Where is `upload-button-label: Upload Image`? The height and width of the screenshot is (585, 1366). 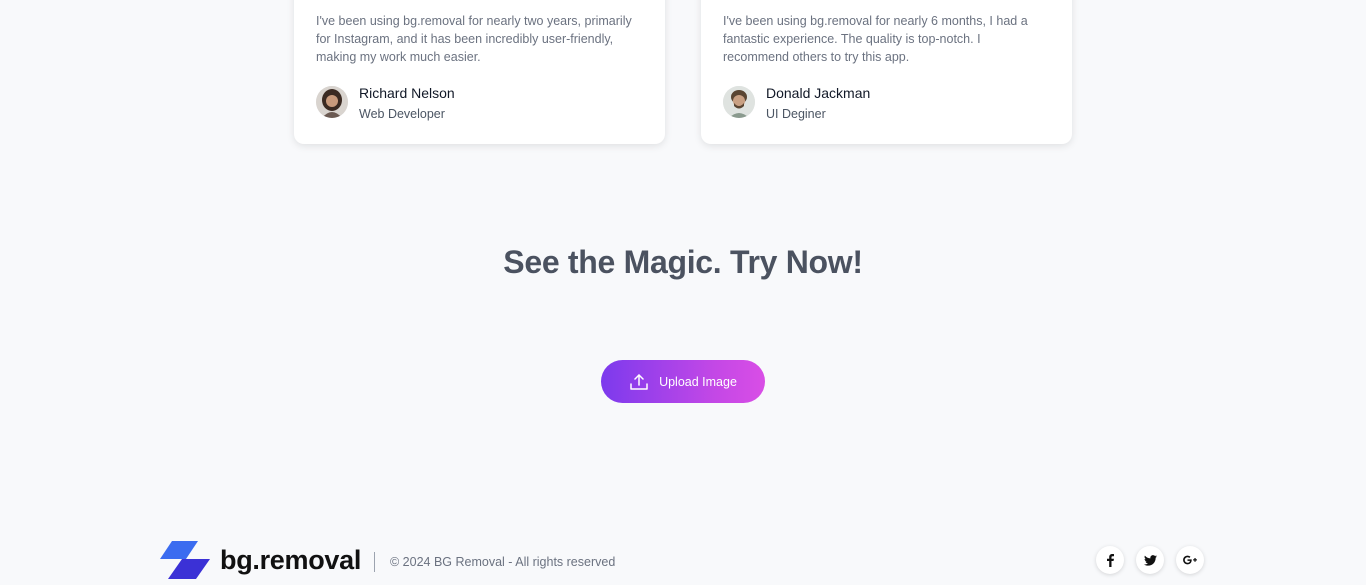 upload-button-label: Upload Image is located at coordinates (698, 381).